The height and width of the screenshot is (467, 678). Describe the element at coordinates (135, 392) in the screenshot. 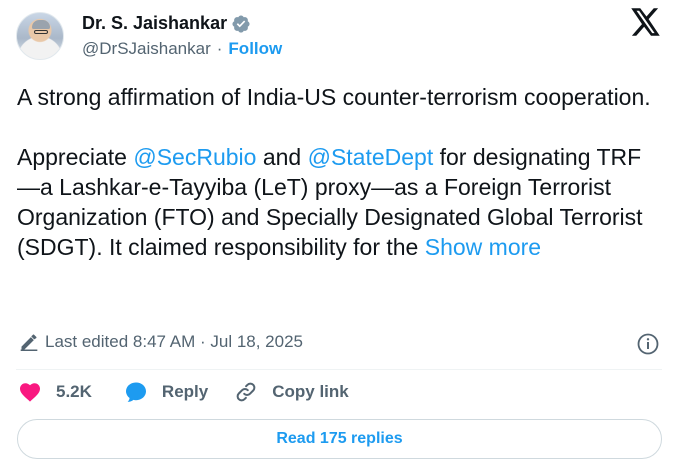

I see `reply-bubble-icon` at that location.